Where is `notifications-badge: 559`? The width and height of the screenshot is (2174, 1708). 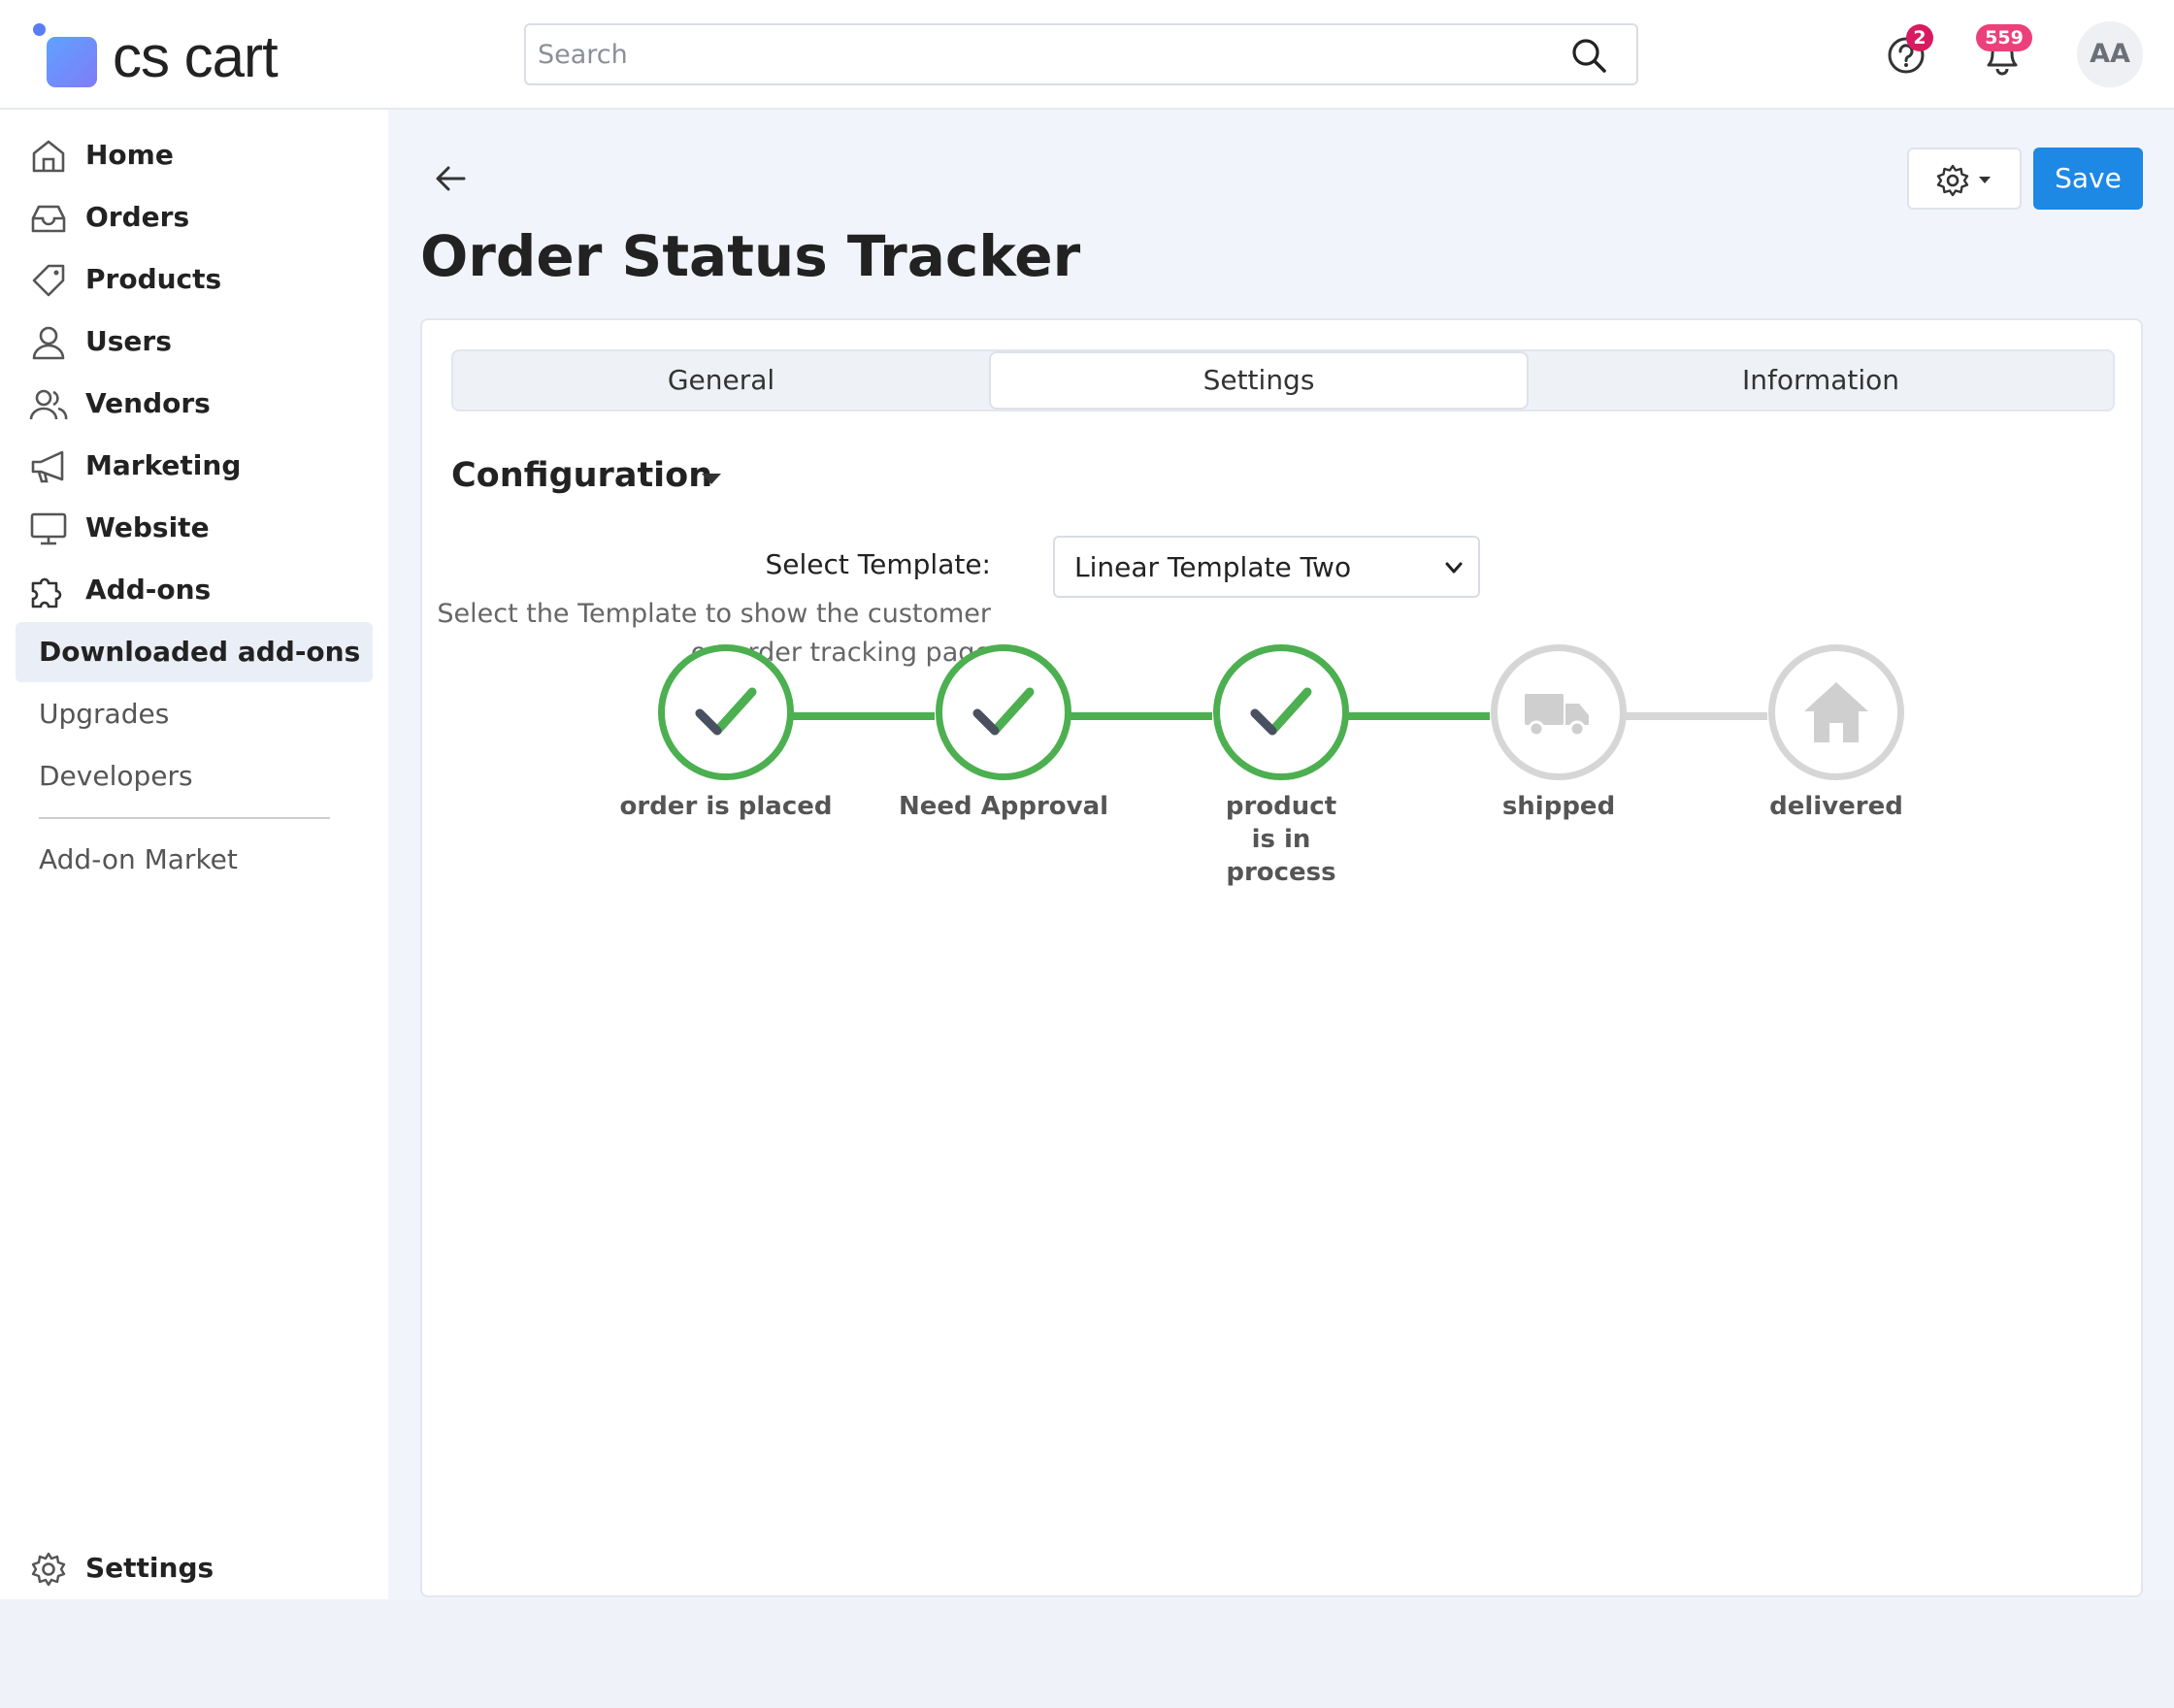 notifications-badge: 559 is located at coordinates (2004, 38).